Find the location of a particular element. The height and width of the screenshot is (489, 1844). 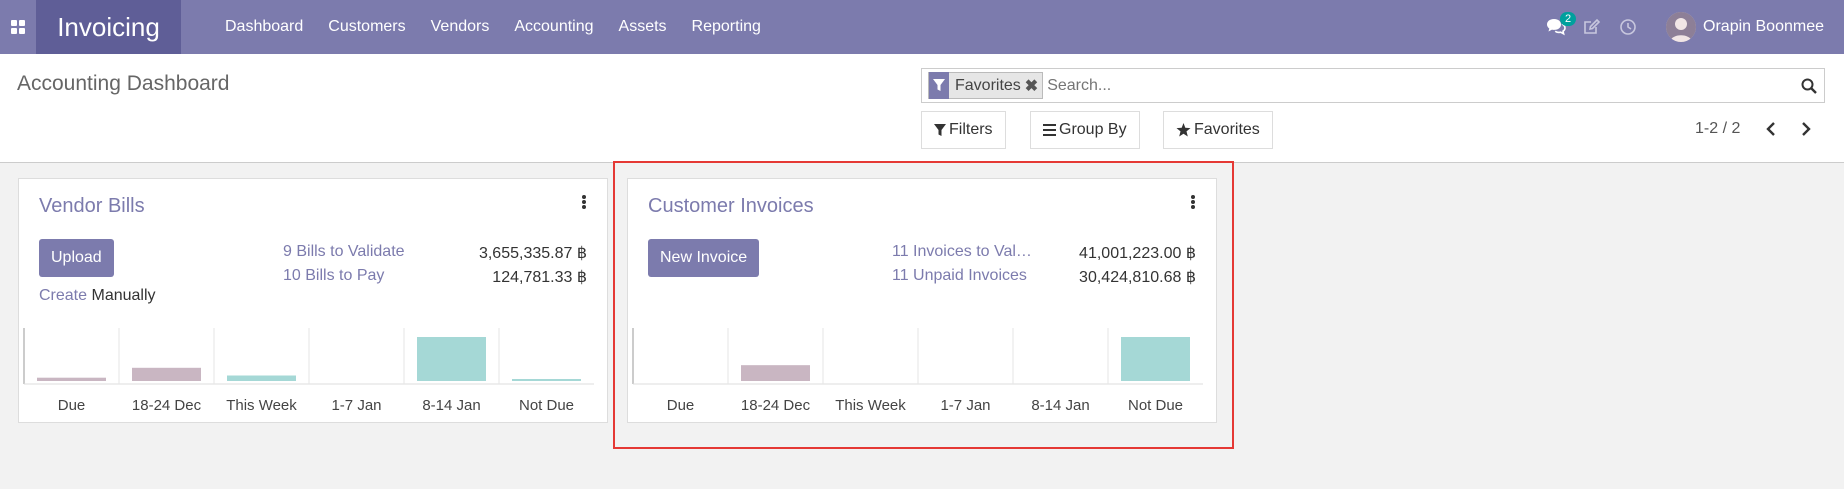

search-facet-favorites: Favorites ✖ is located at coordinates (986, 85).